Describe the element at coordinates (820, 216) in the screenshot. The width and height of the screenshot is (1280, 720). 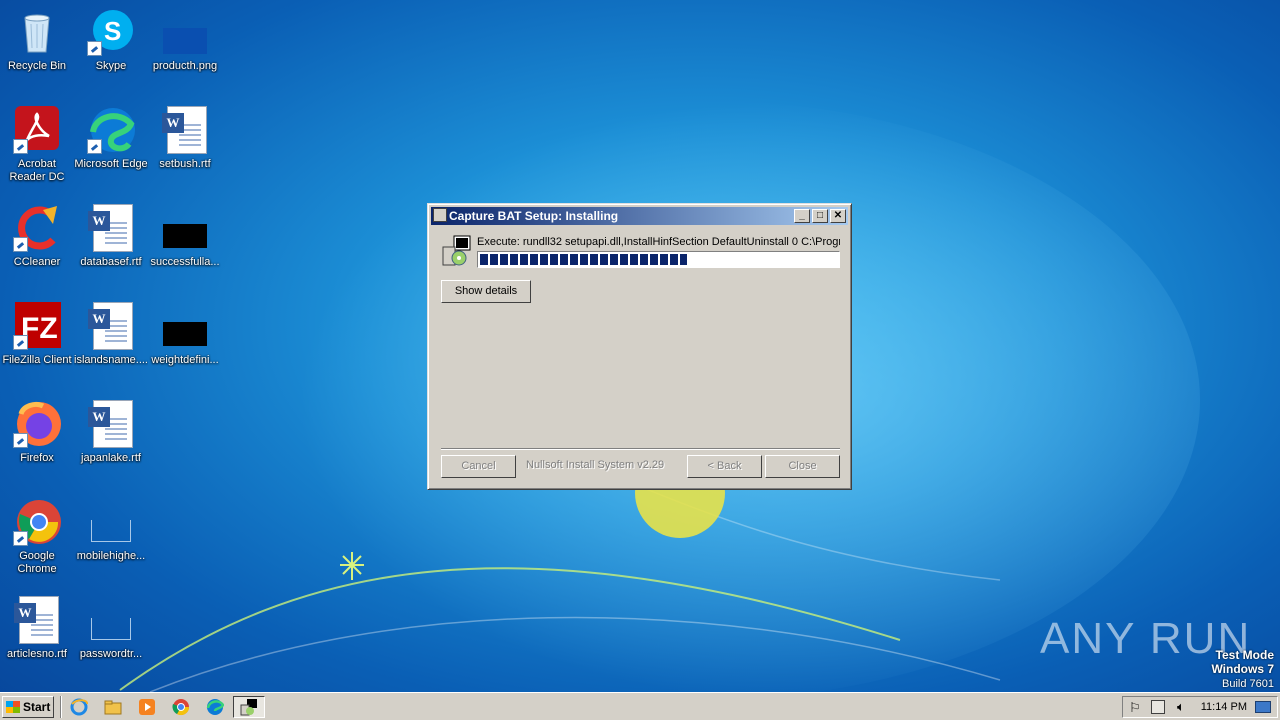
I see `maximize-button: □` at that location.